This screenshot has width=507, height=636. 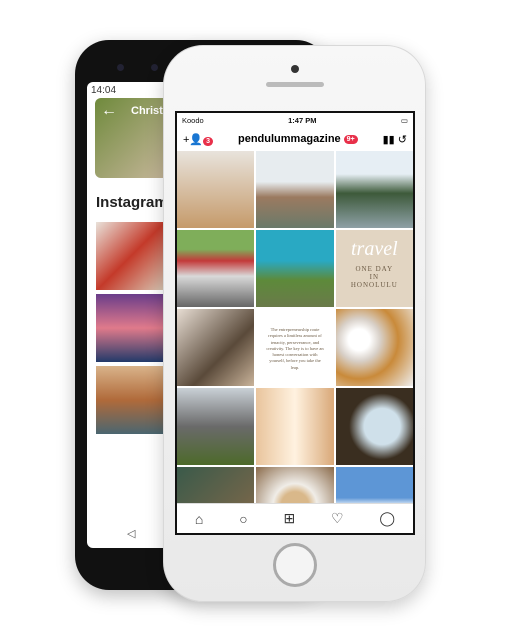 I want to click on history-icon: ↺, so click(x=402, y=140).